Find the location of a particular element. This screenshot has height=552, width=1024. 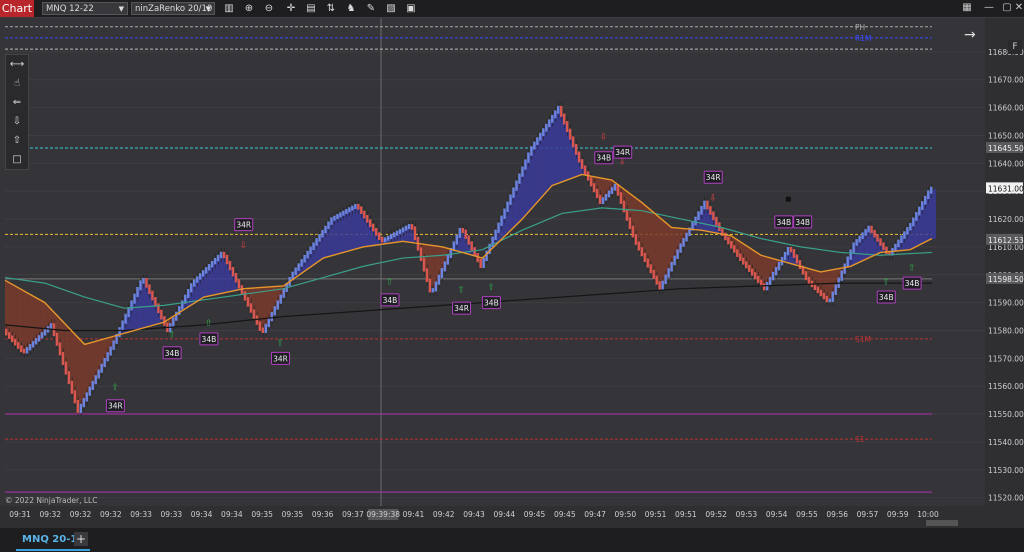

drawing-tools-icon: ✎ is located at coordinates (371, 9).